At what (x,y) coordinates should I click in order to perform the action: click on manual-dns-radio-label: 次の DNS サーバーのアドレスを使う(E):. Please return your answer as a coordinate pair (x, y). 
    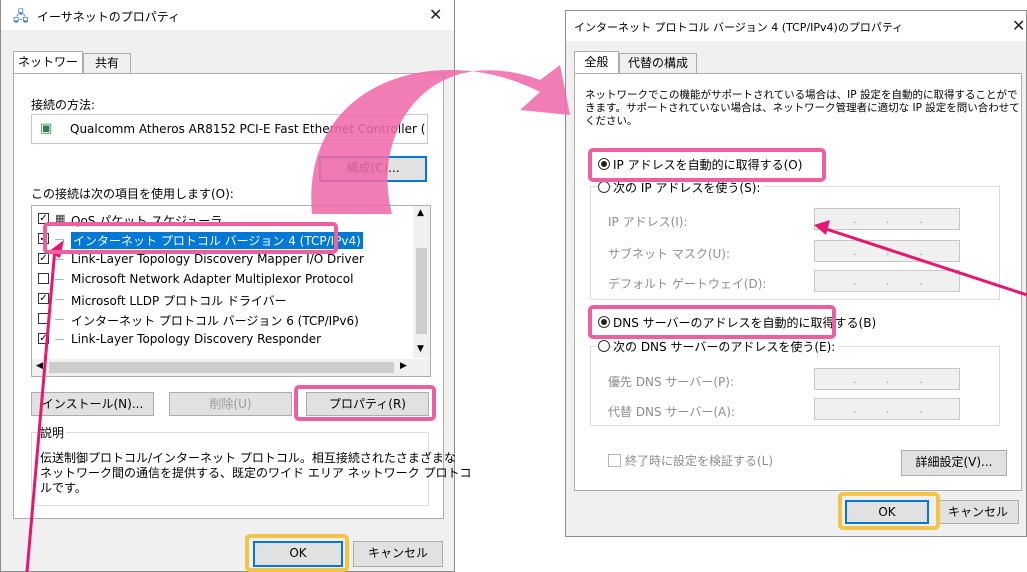
    Looking at the image, I should click on (726, 346).